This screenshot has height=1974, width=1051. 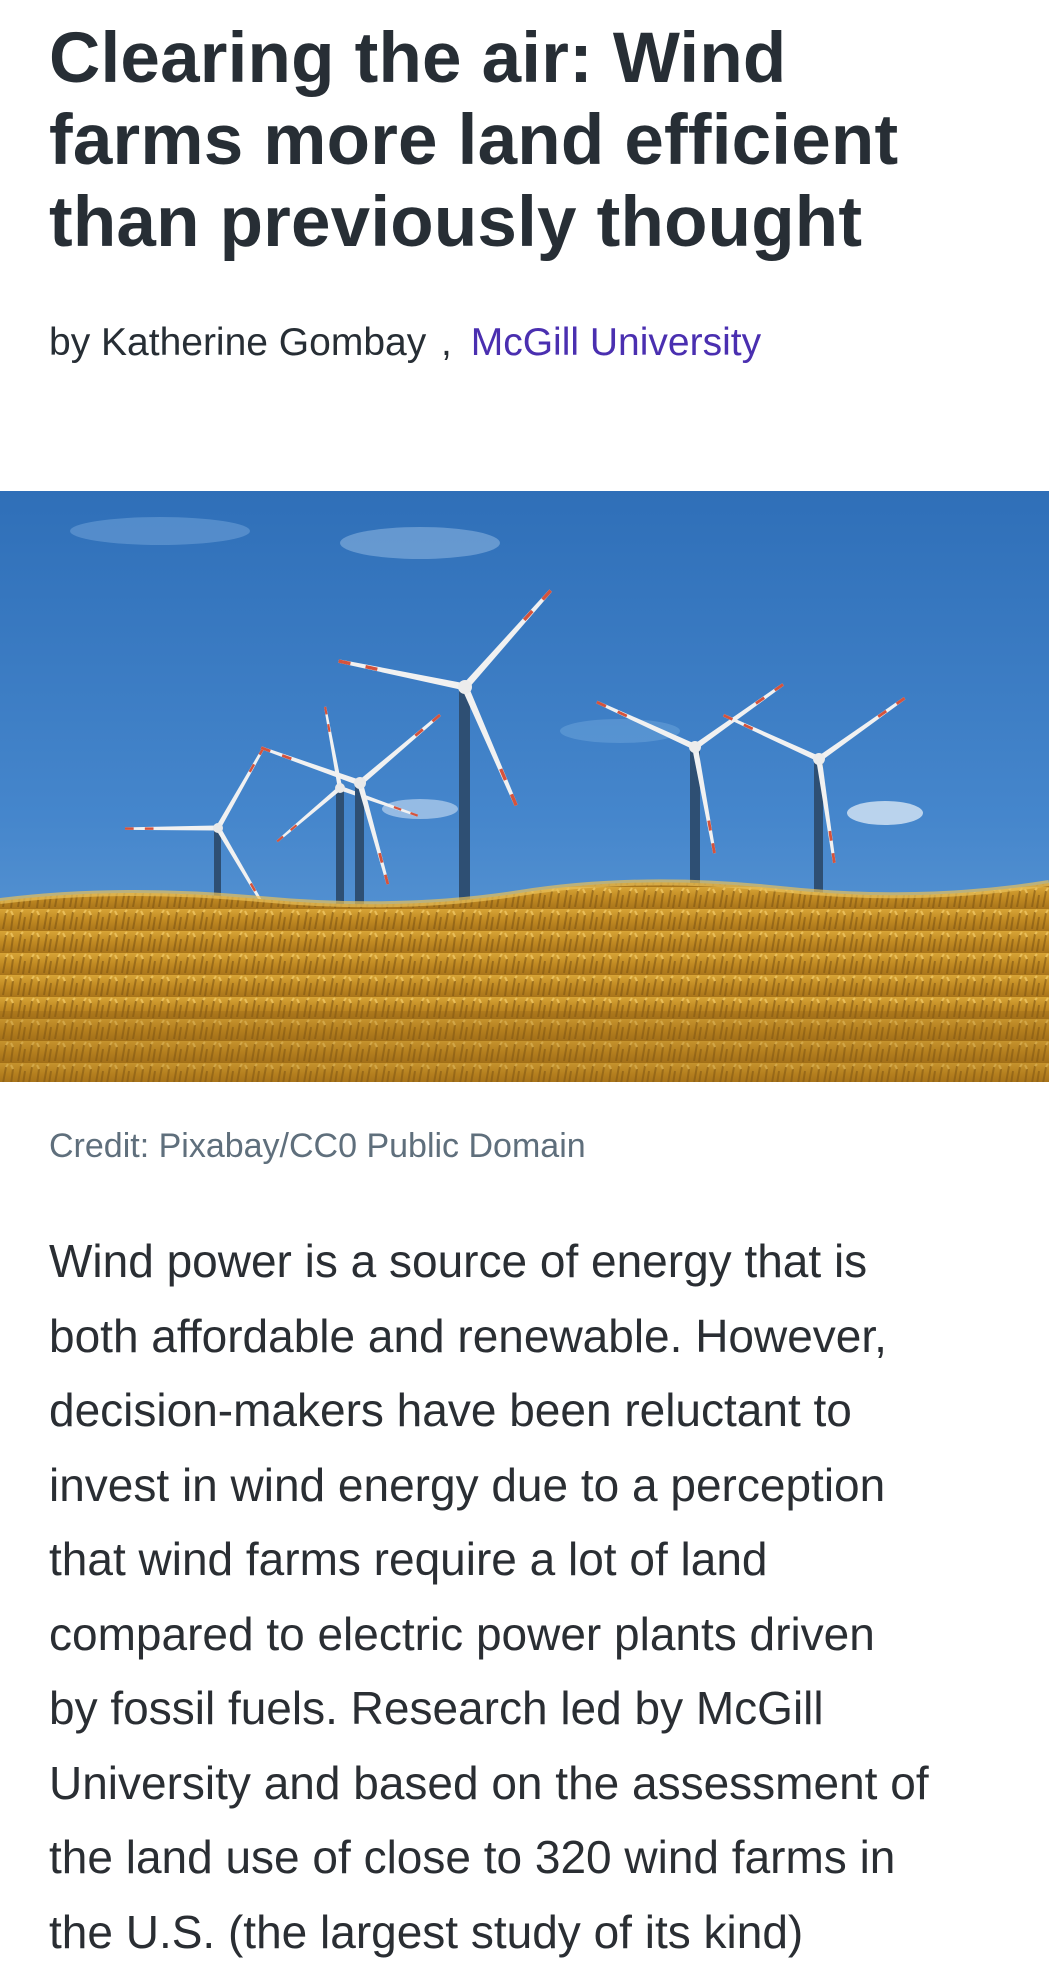 What do you see at coordinates (458, 1261) in the screenshot?
I see `body-line: Wind power is a source of energy that is` at bounding box center [458, 1261].